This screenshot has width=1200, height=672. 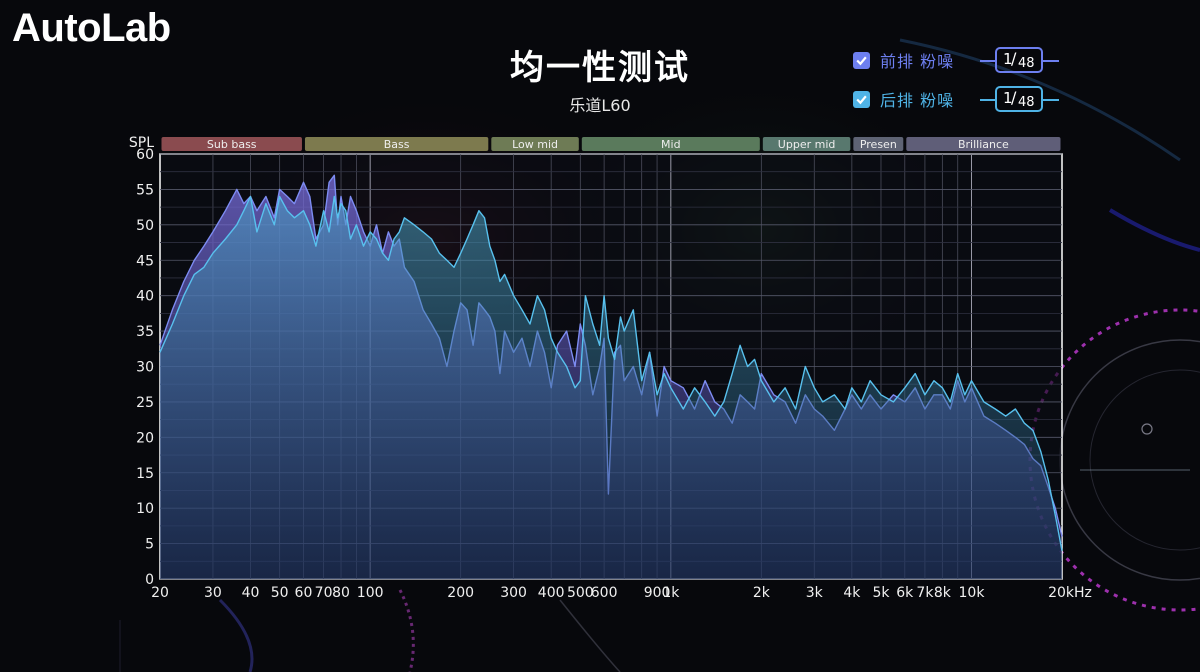 I want to click on x-tick-label: 4k, so click(x=852, y=593).